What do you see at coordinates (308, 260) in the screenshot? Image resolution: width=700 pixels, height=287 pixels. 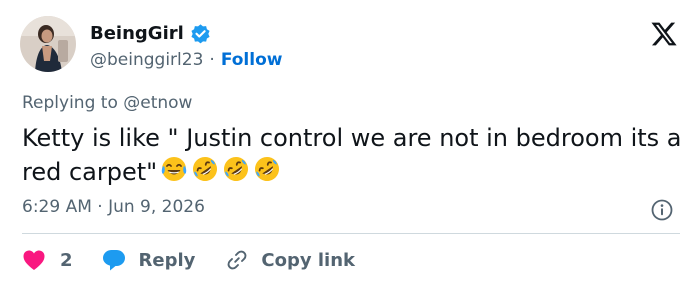 I see `copy-link-label: Copy link` at bounding box center [308, 260].